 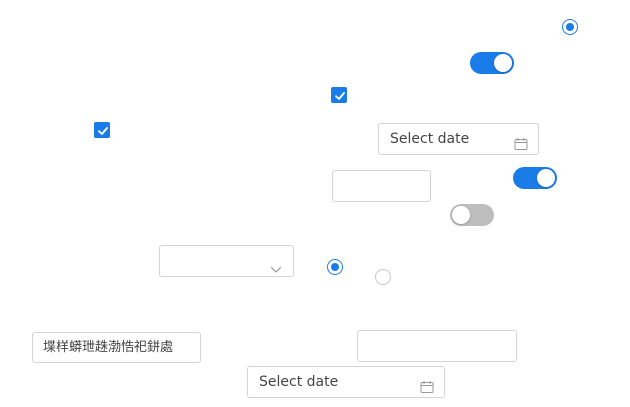 What do you see at coordinates (276, 266) in the screenshot?
I see `chevron-down-icon` at bounding box center [276, 266].